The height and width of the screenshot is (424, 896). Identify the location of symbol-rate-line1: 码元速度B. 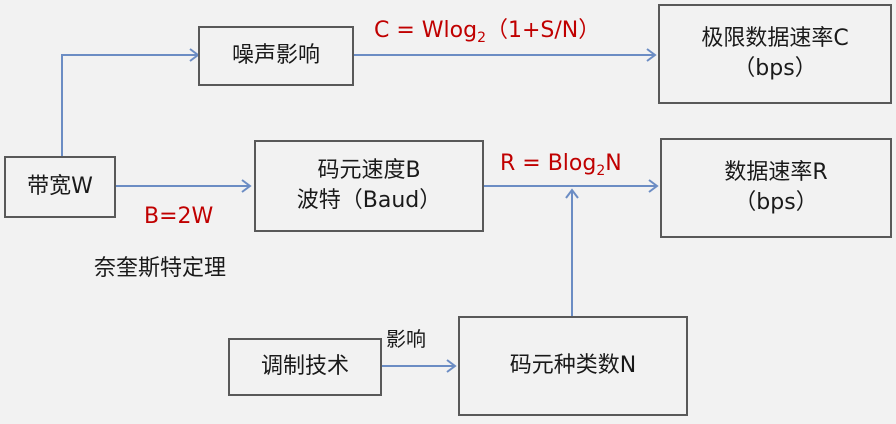
(369, 170).